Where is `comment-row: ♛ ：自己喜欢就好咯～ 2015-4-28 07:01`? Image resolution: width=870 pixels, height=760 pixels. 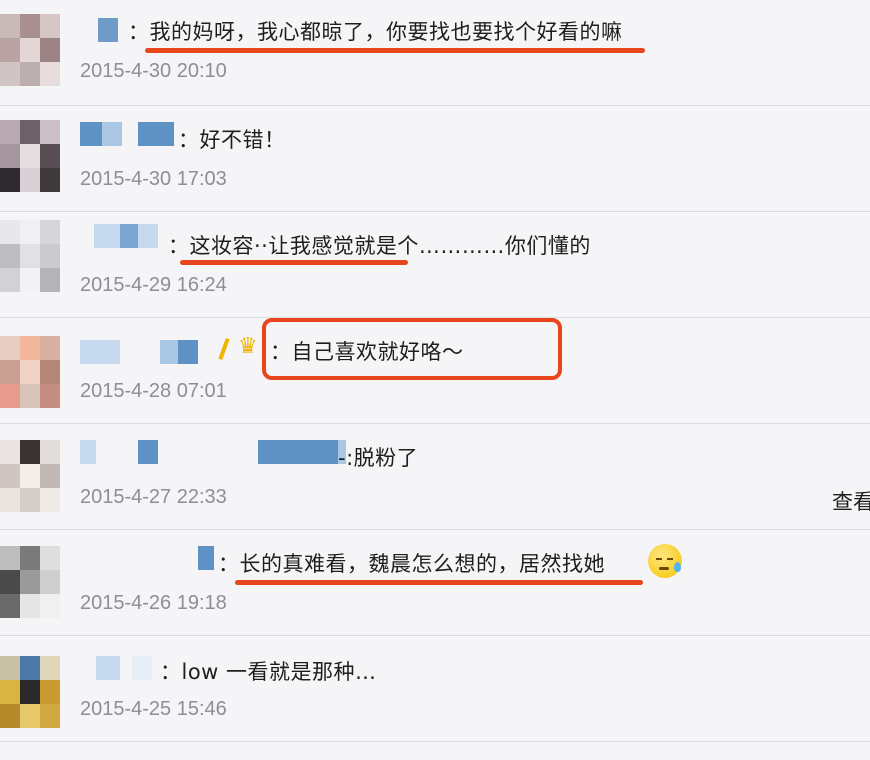 comment-row: ♛ ：自己喜欢就好咯～ 2015-4-28 07:01 is located at coordinates (435, 371).